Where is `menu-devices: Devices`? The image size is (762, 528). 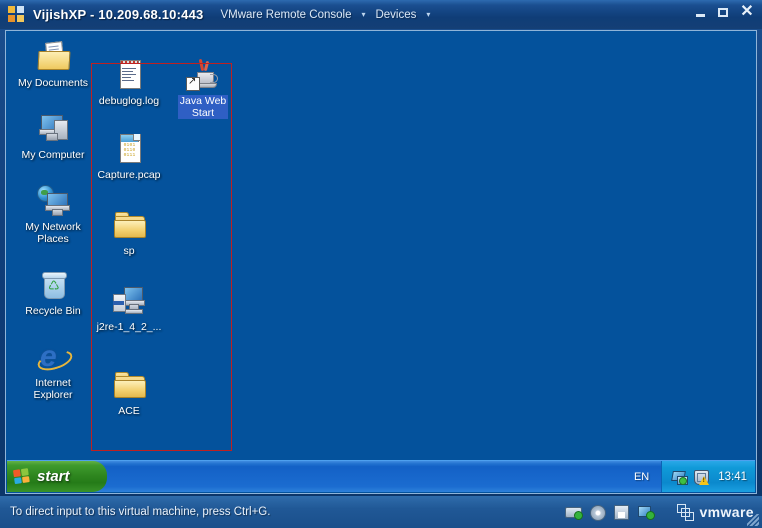 menu-devices: Devices is located at coordinates (395, 15).